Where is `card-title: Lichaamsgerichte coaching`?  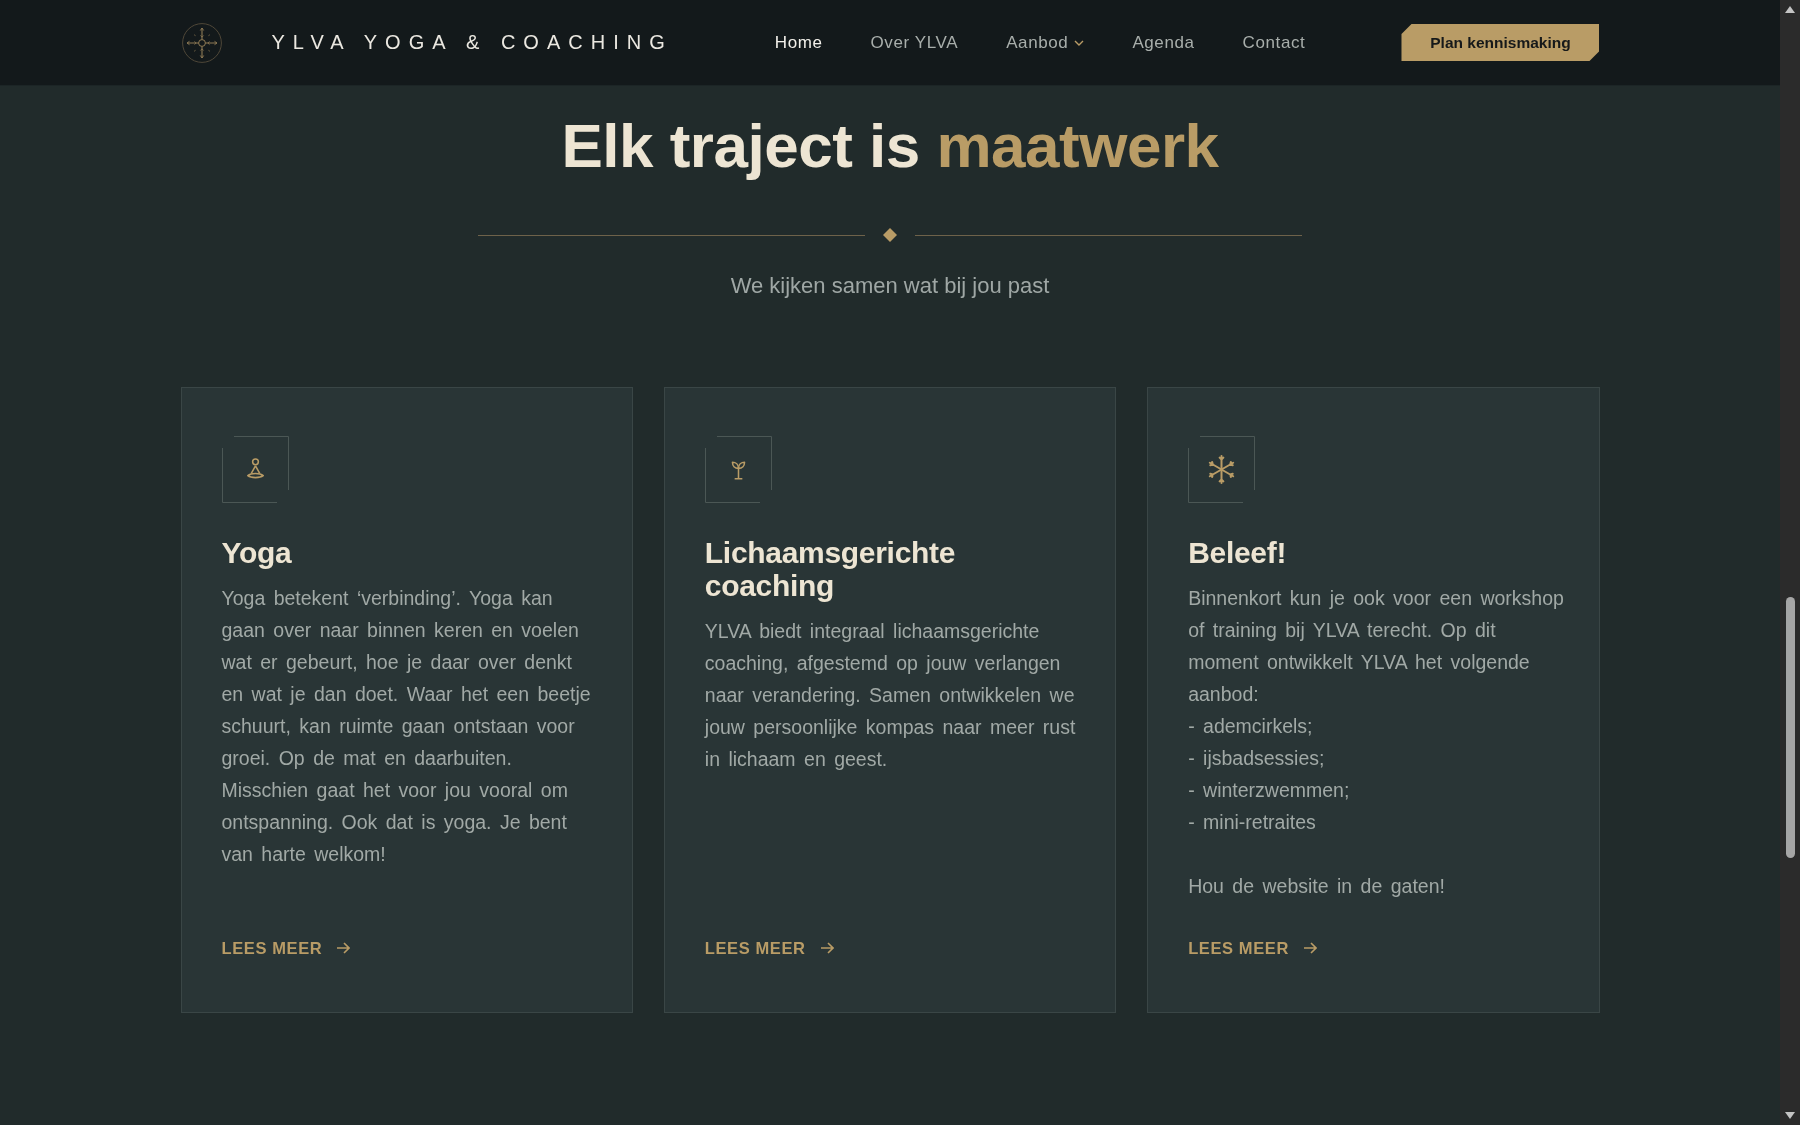
card-title: Lichaamsgerichte coaching is located at coordinates (830, 569).